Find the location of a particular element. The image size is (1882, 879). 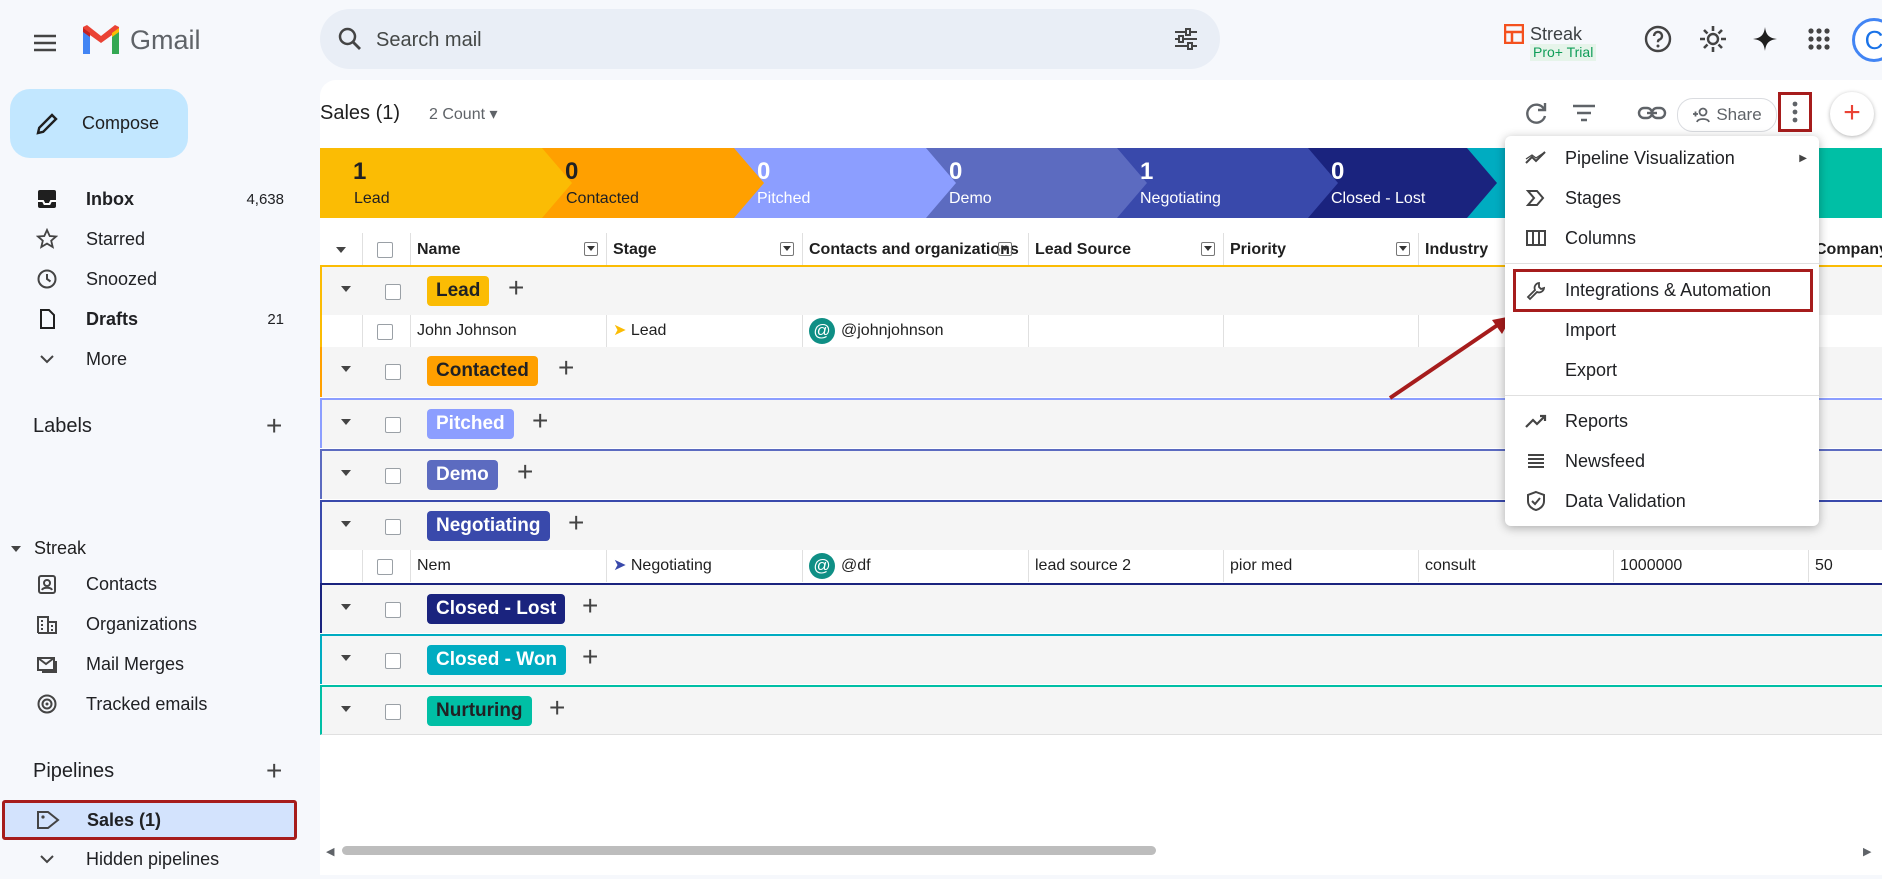

column-header-lead-source: Lead Source is located at coordinates (1126, 249).